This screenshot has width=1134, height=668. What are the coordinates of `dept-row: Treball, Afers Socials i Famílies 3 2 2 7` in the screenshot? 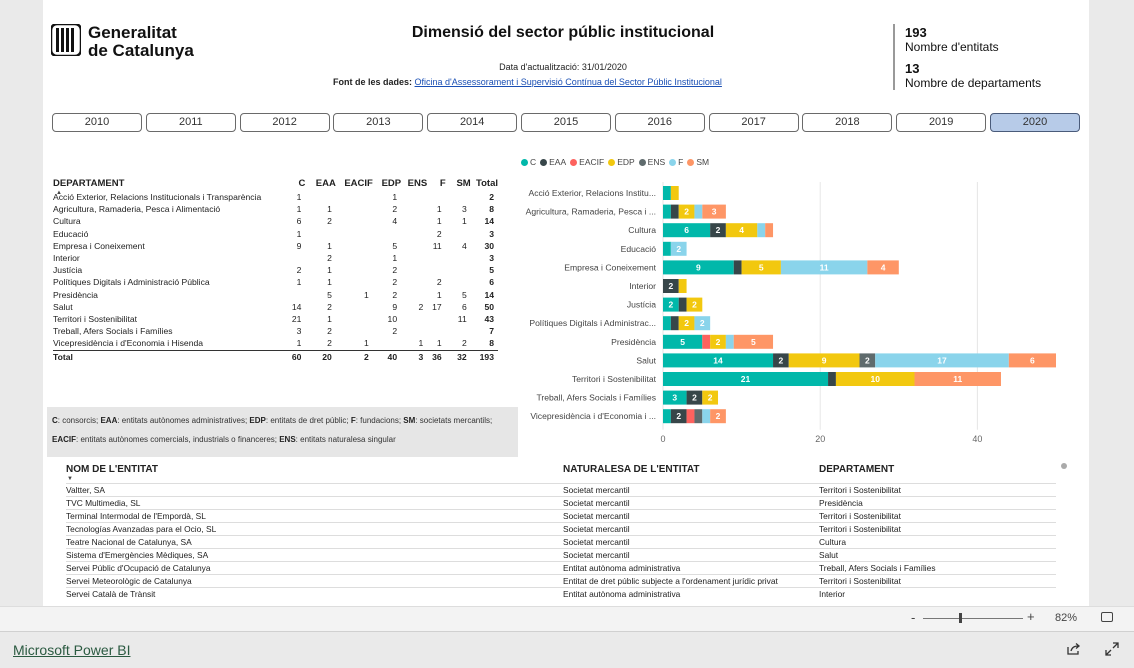 It's located at (275, 331).